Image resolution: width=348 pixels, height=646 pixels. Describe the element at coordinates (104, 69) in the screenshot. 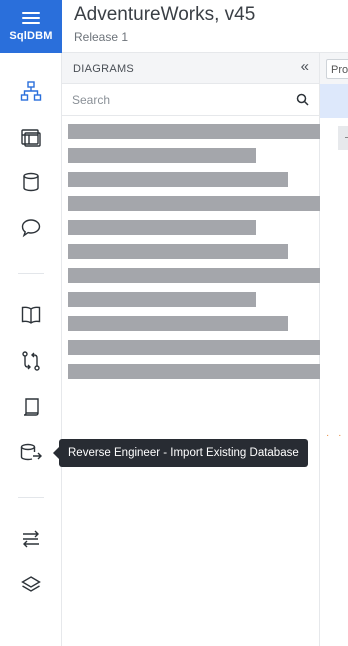

I see `panel-title: DIAGRAMS` at that location.